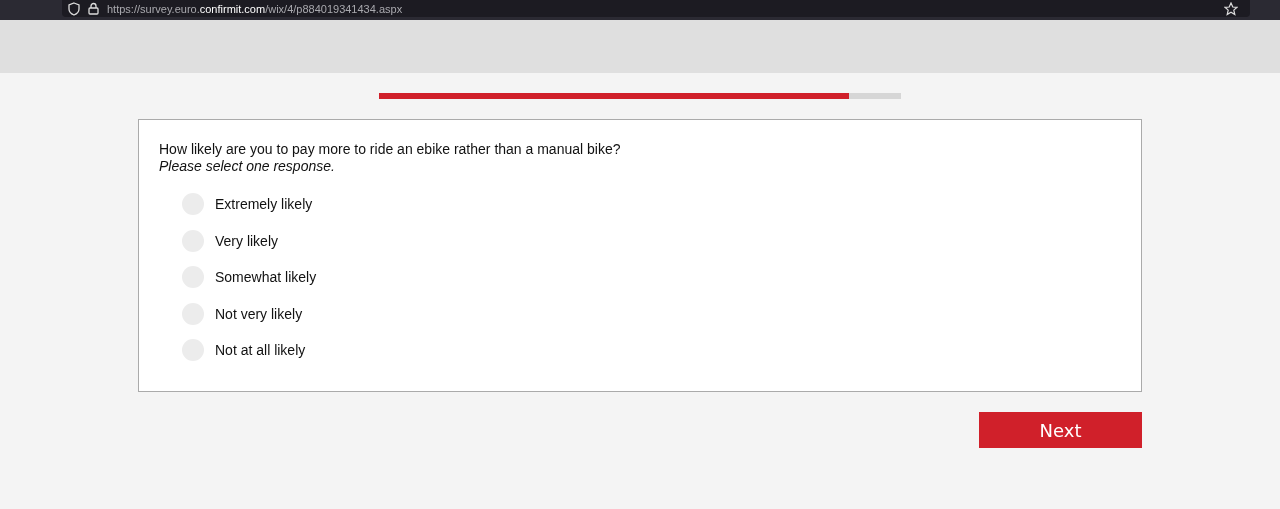  Describe the element at coordinates (1231, 8) in the screenshot. I see `bookmark-star-icon` at that location.